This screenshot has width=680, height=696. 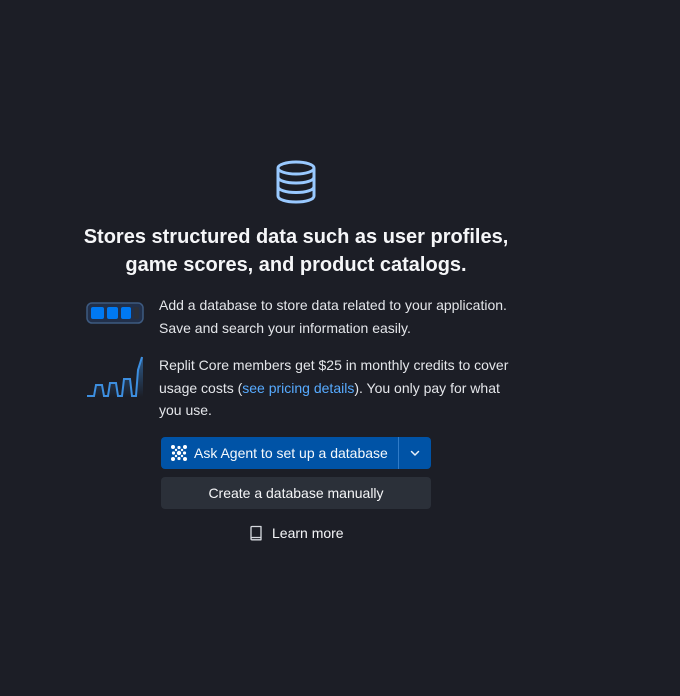 I want to click on book-icon, so click(x=256, y=533).